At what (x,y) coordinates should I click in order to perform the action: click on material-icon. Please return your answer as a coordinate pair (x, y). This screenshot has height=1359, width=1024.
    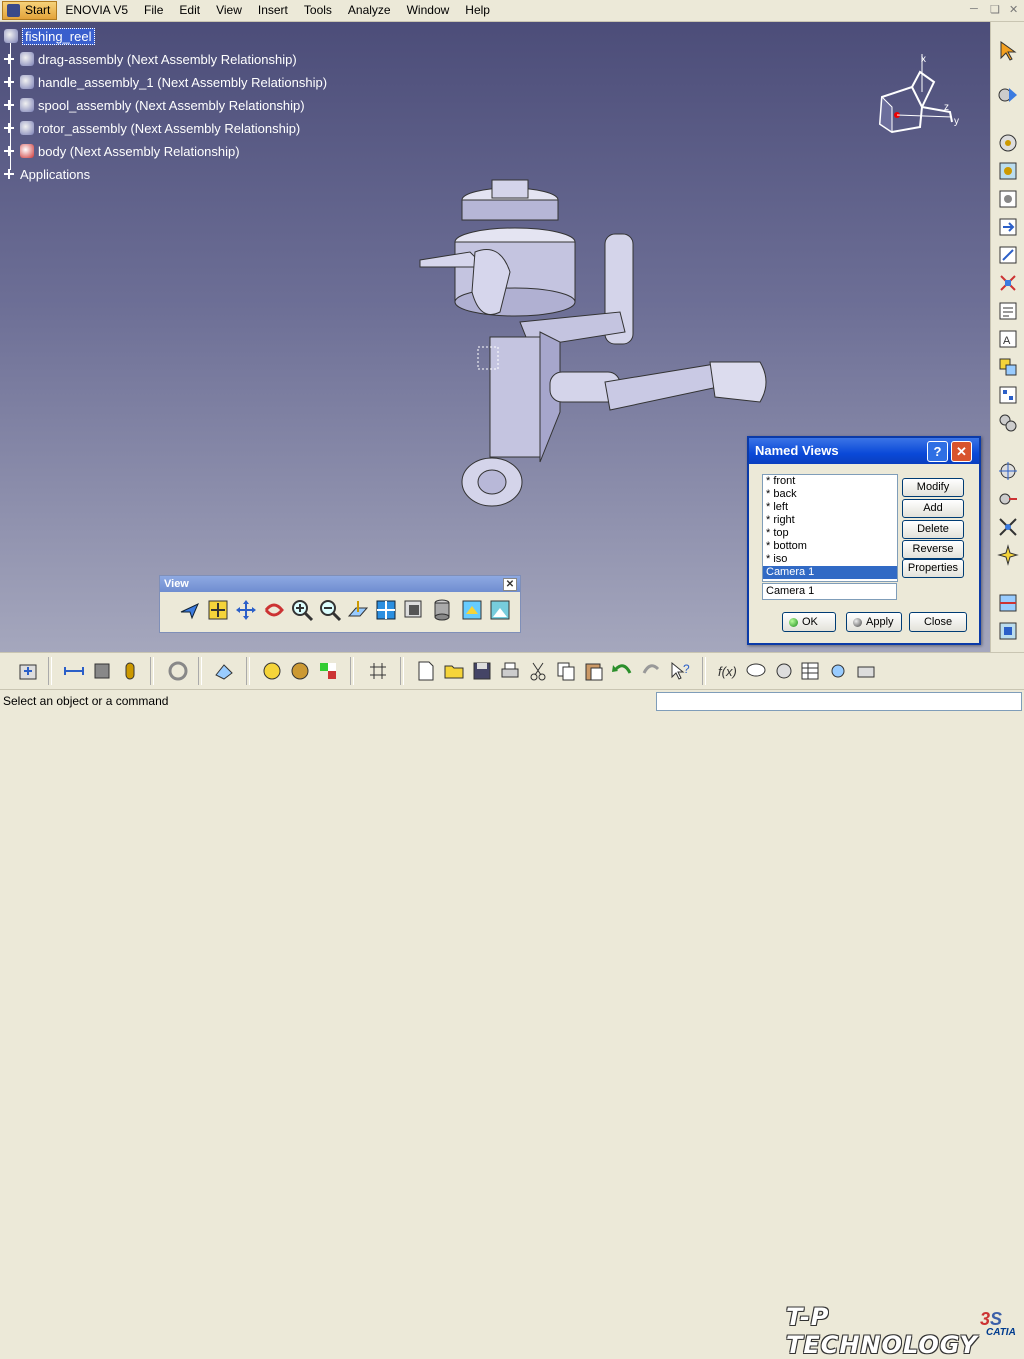
    Looking at the image, I should click on (328, 671).